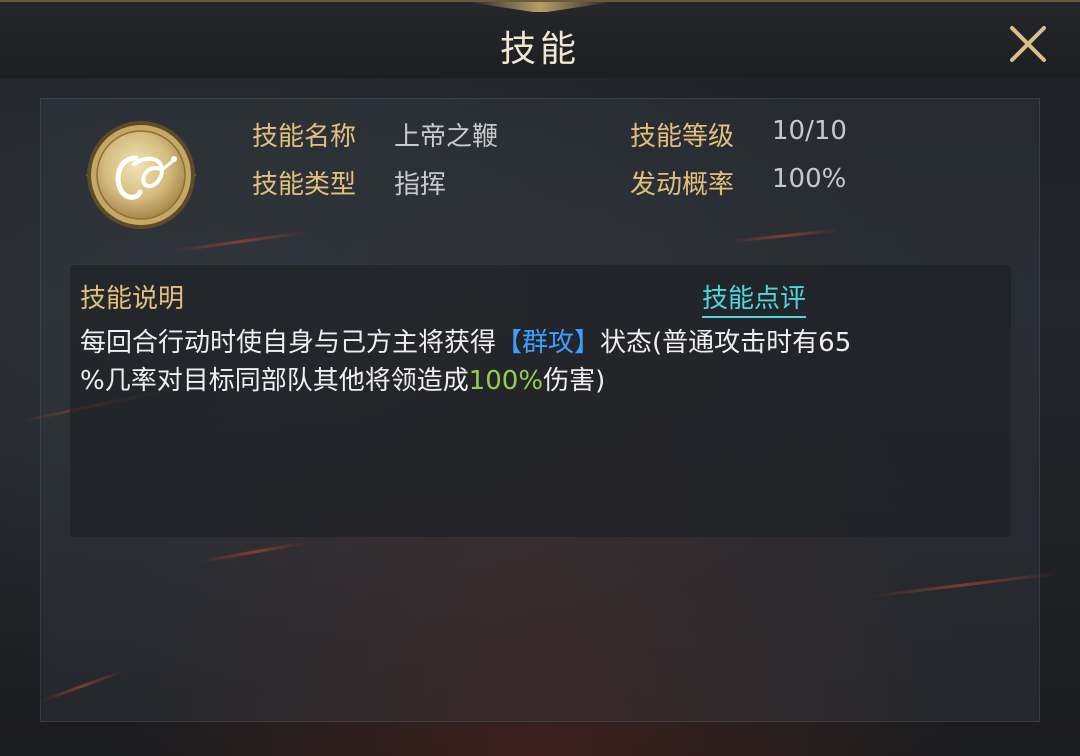 The width and height of the screenshot is (1080, 756). What do you see at coordinates (540, 7) in the screenshot?
I see `title-ornament` at bounding box center [540, 7].